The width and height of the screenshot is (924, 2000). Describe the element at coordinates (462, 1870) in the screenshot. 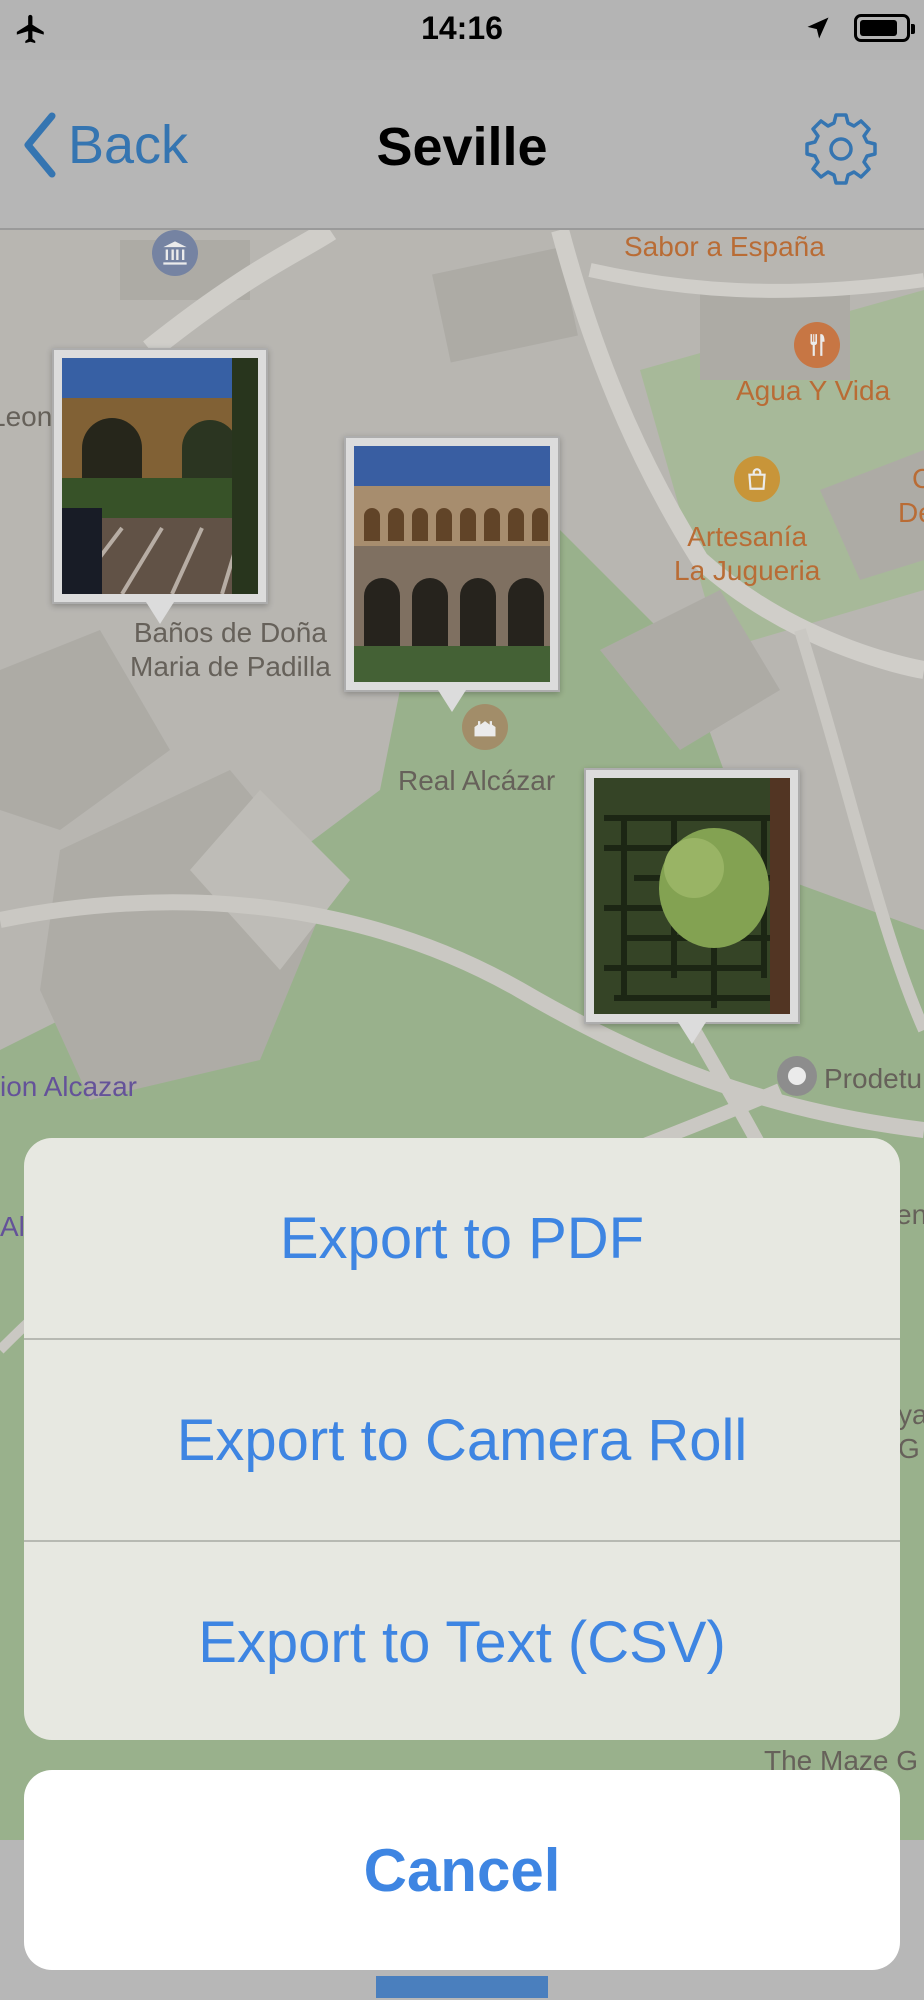

I see `cancel-button: Cancel` at that location.